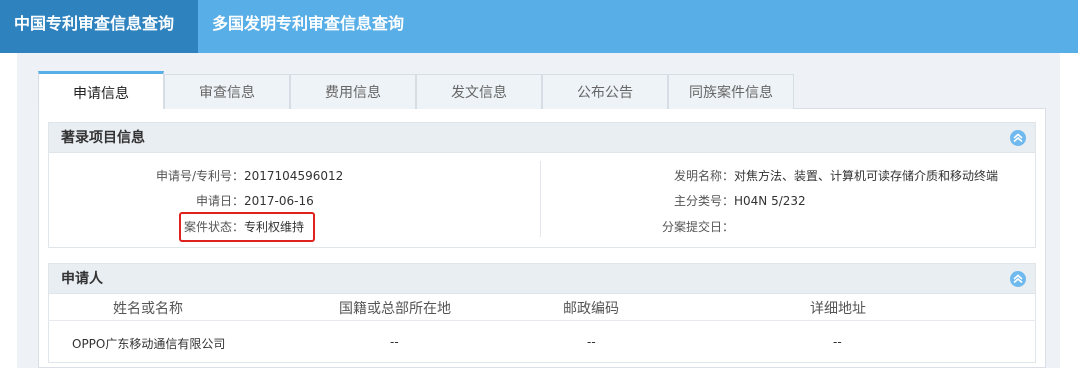 The height and width of the screenshot is (368, 1078). I want to click on field-value: 2017-06-16, so click(279, 201).